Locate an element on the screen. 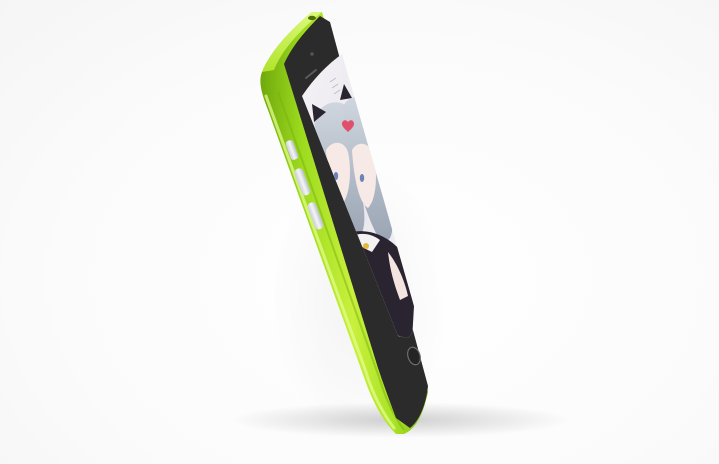 The height and width of the screenshot is (464, 719). character-right-eye is located at coordinates (362, 178).